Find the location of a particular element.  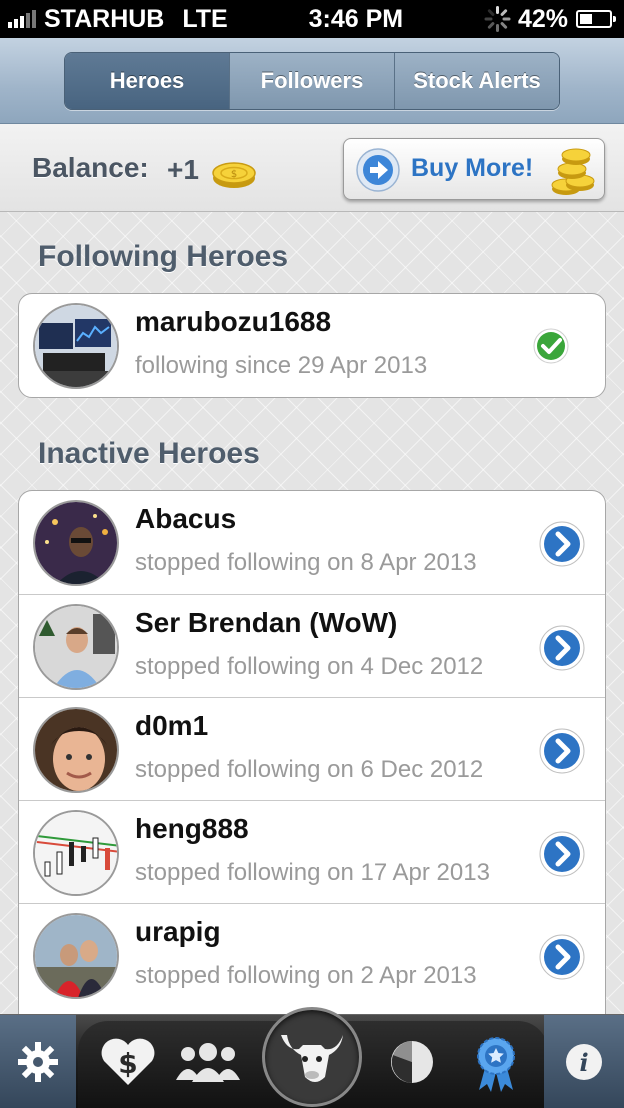

list-item: Abacus stopped following on 8 Apr 2013 is located at coordinates (312, 542).